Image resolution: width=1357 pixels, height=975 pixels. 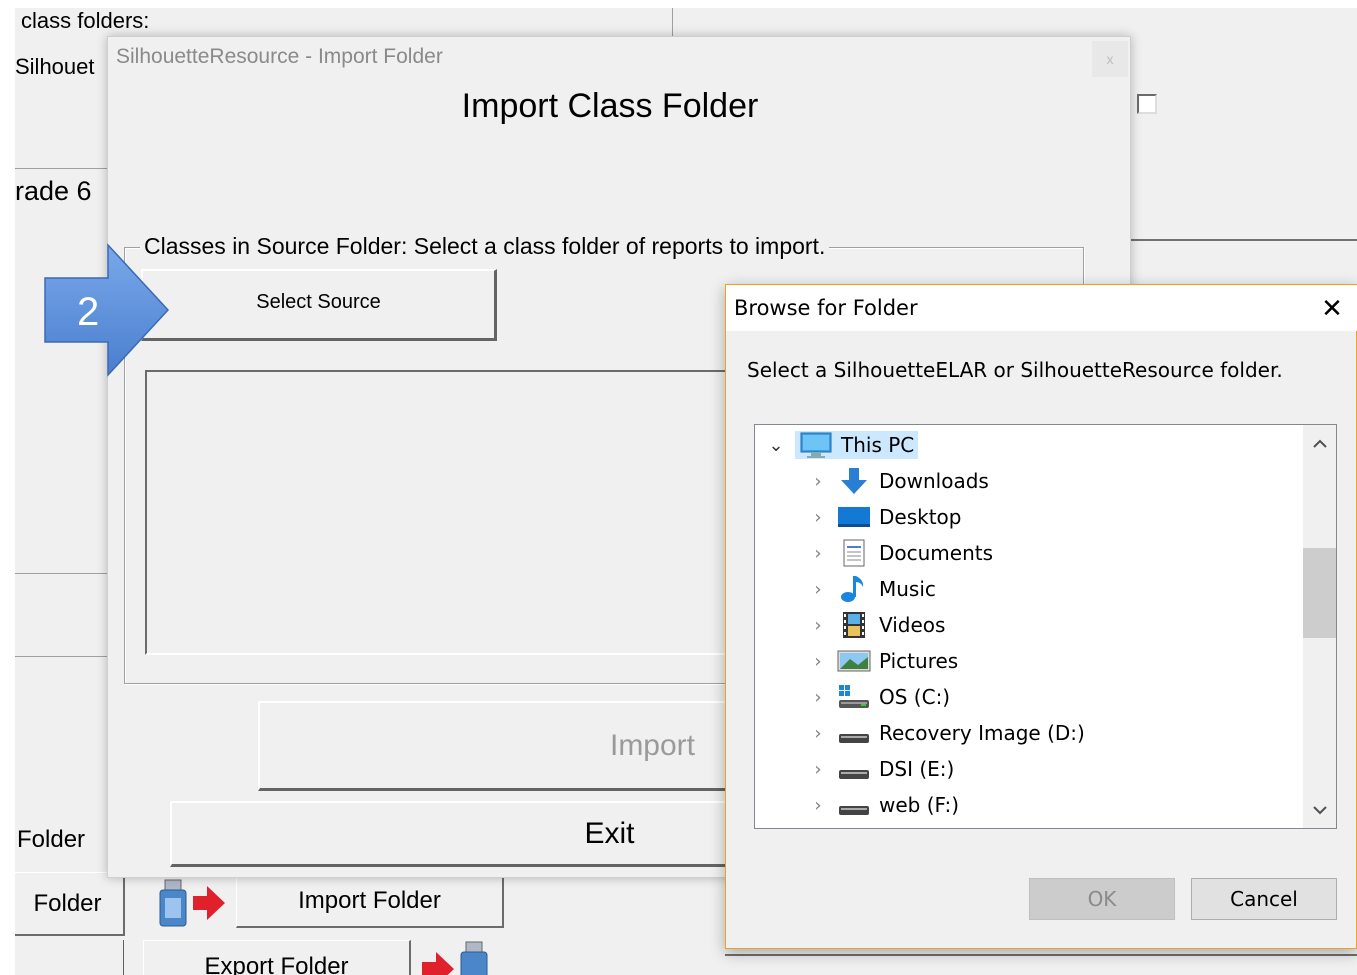 I want to click on tree-item-this-pc: ⌄ This PC, so click(x=843, y=445).